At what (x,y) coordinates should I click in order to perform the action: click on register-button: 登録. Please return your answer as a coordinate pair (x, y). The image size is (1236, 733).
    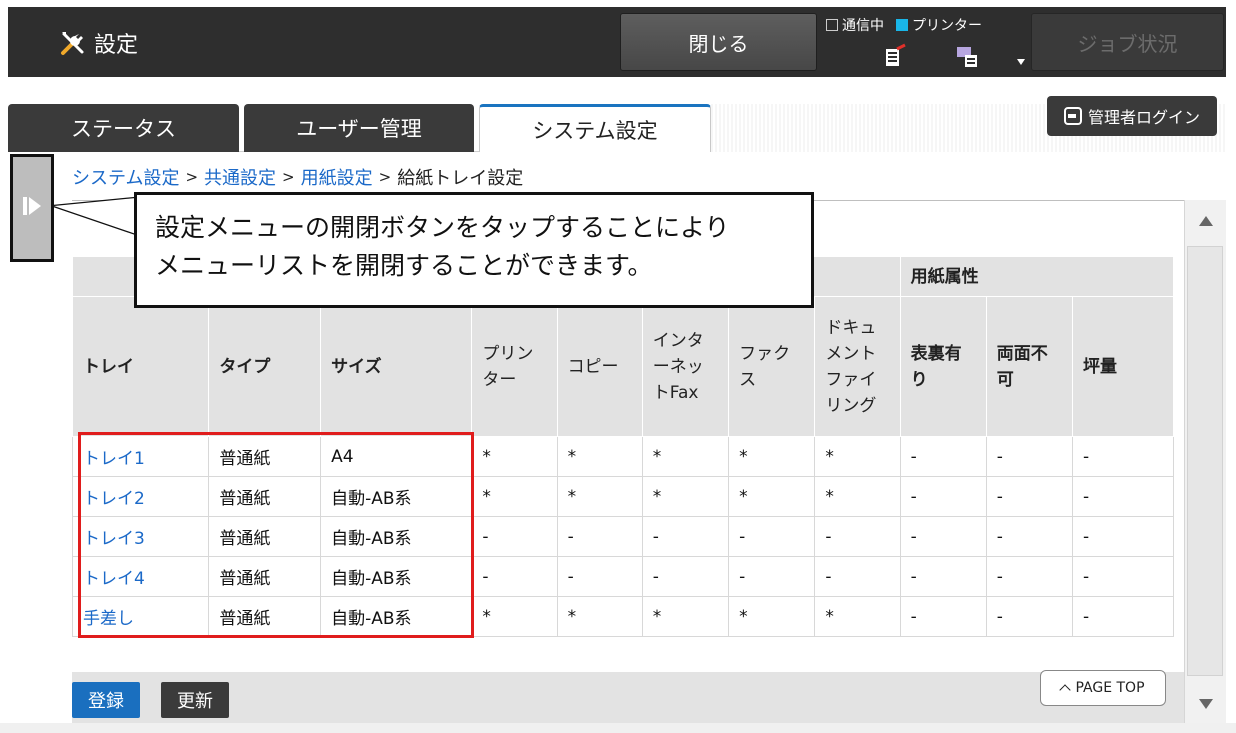
    Looking at the image, I should click on (106, 700).